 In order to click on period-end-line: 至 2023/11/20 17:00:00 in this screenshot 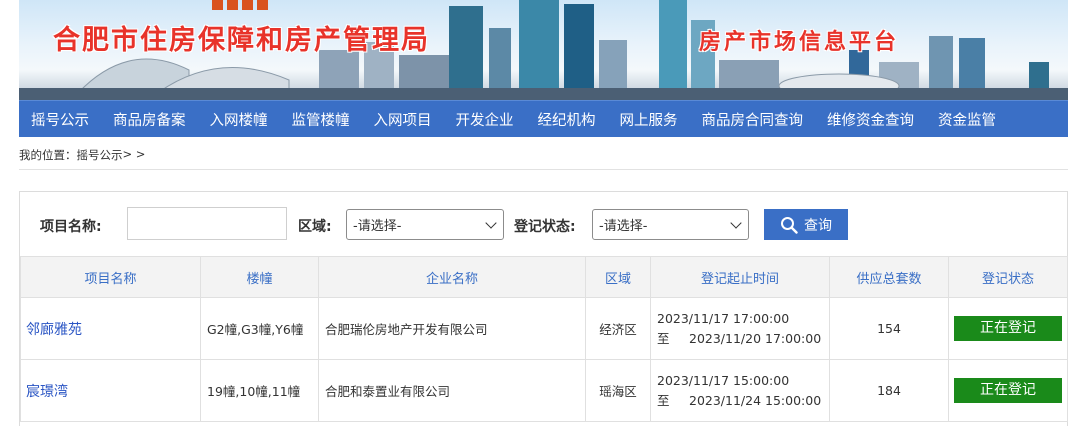, I will do `click(740, 339)`.